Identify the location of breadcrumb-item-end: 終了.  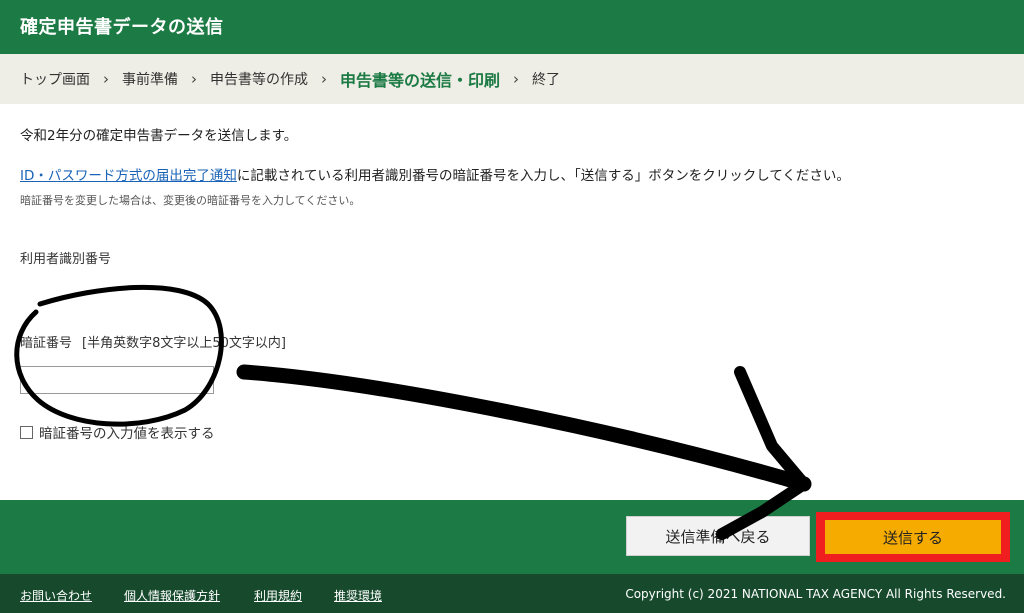
(546, 80).